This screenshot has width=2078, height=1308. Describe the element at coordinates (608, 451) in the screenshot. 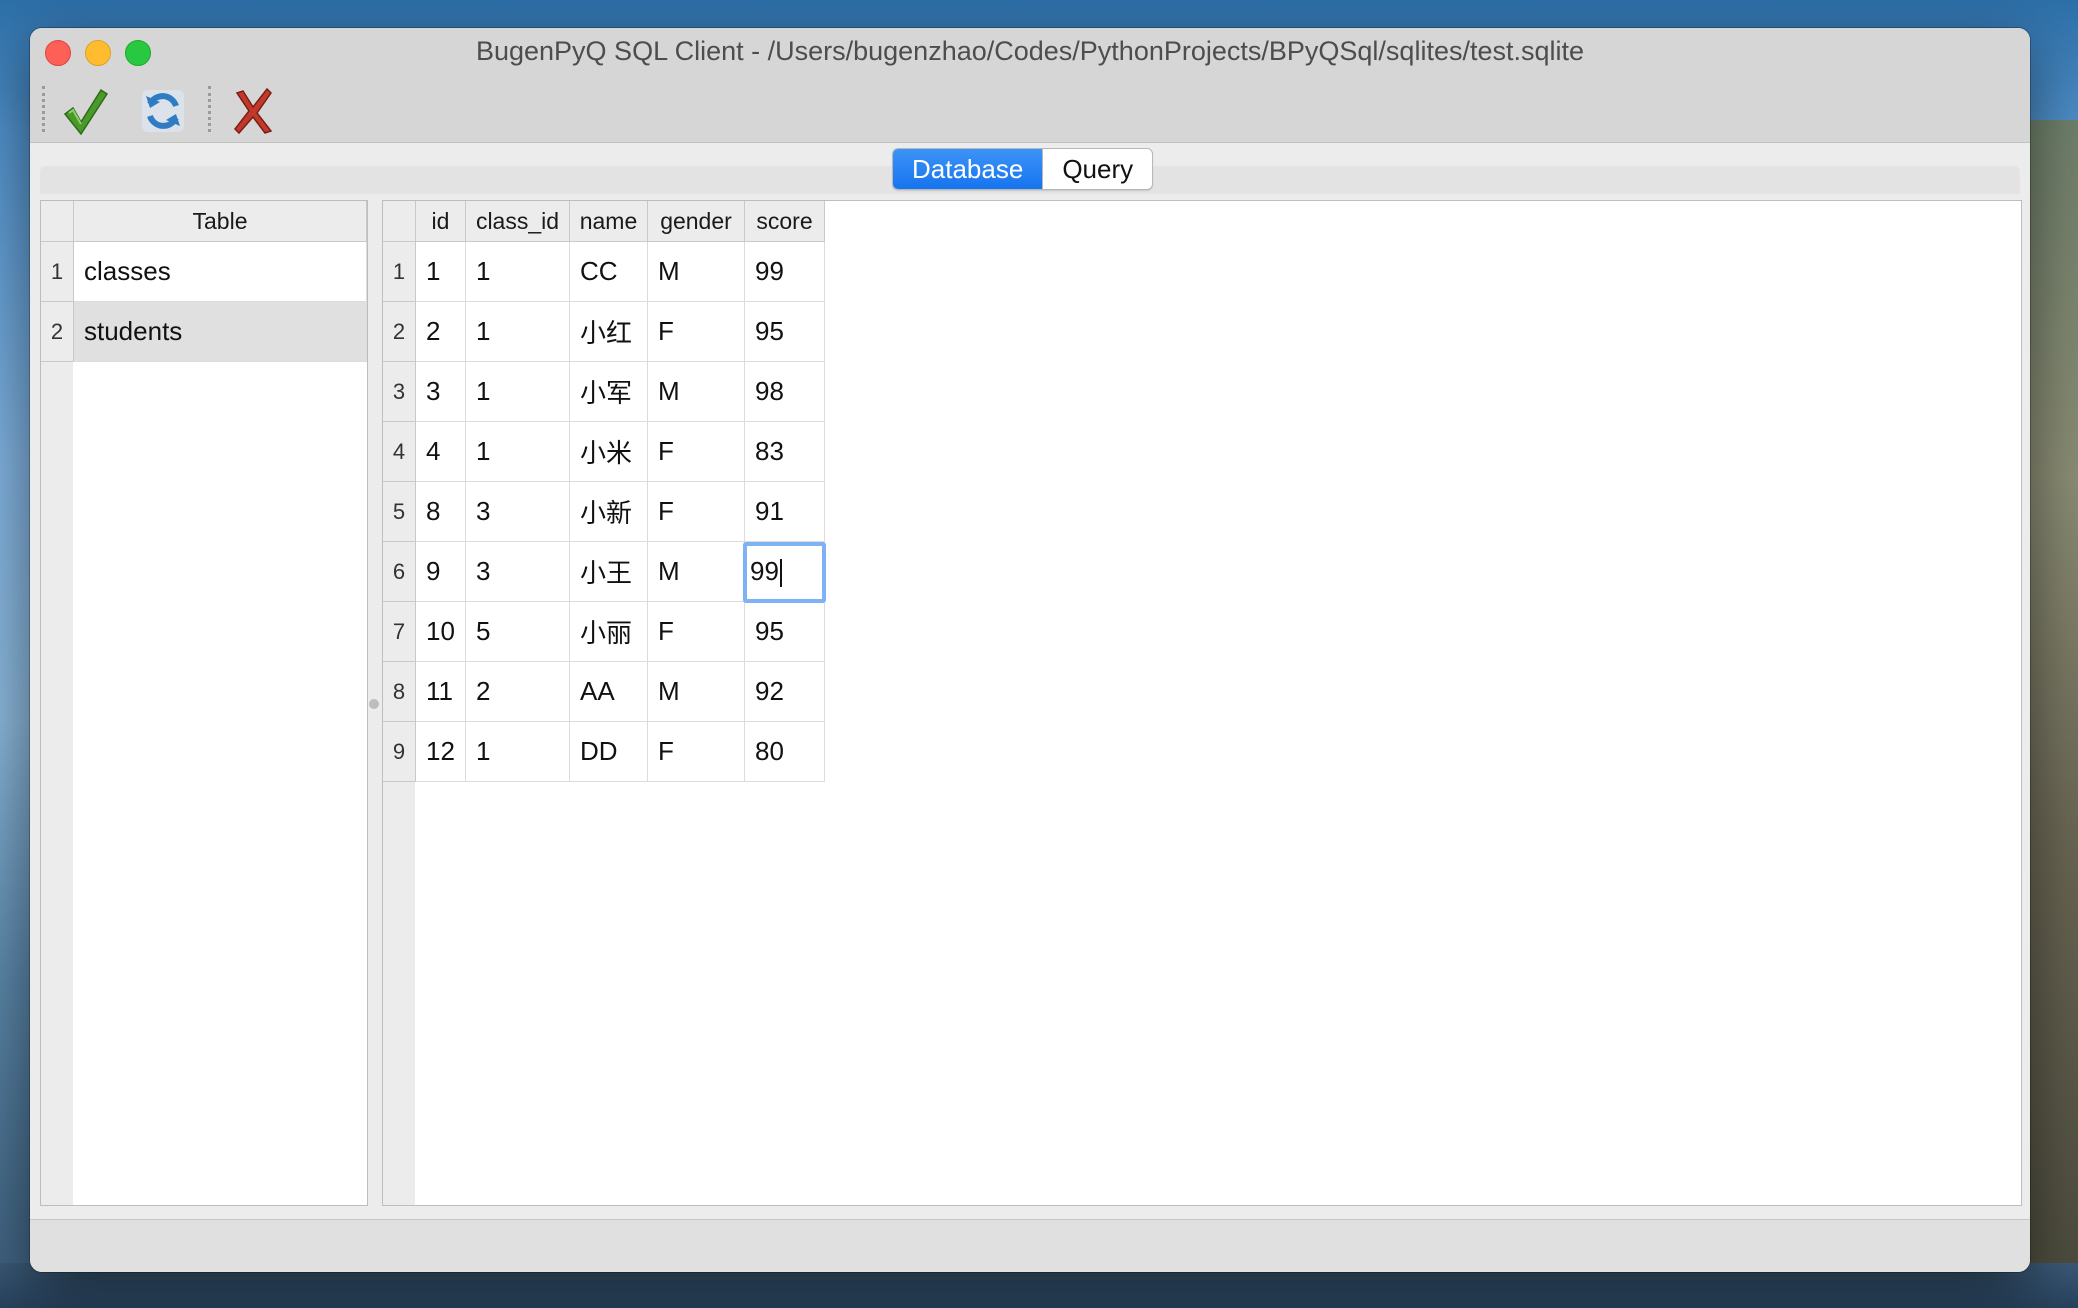

I see `cell-name: 小米` at that location.